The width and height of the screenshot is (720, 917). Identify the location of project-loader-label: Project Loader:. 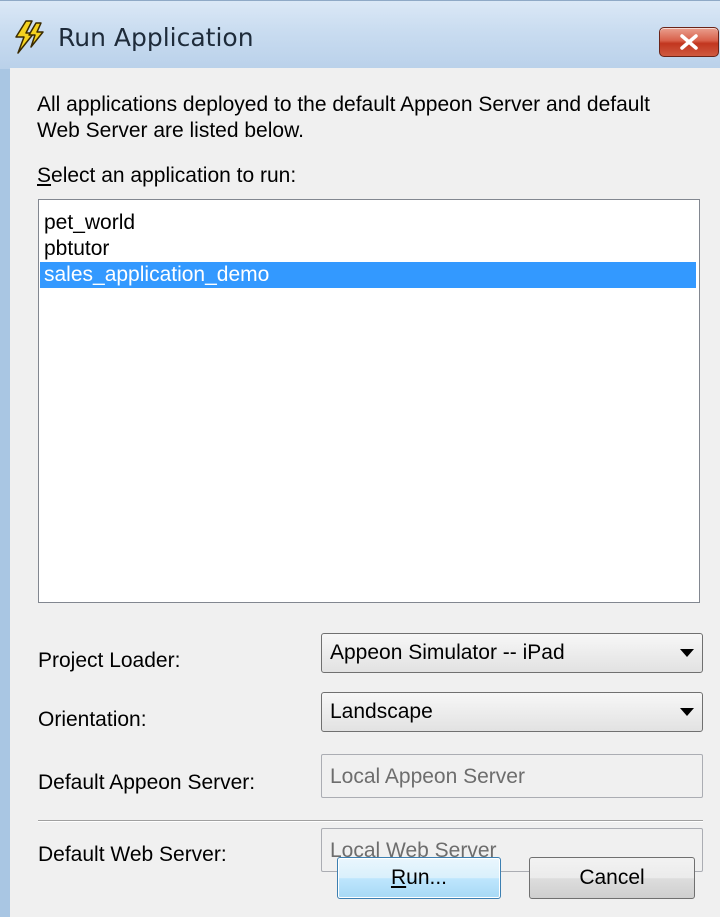
(109, 660).